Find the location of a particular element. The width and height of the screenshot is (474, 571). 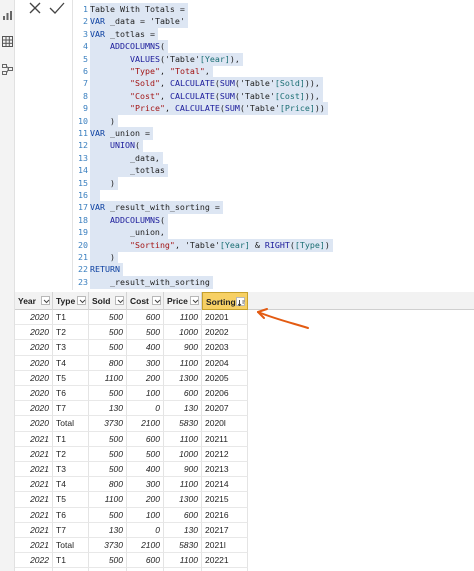

line-number: 13 is located at coordinates (83, 157).